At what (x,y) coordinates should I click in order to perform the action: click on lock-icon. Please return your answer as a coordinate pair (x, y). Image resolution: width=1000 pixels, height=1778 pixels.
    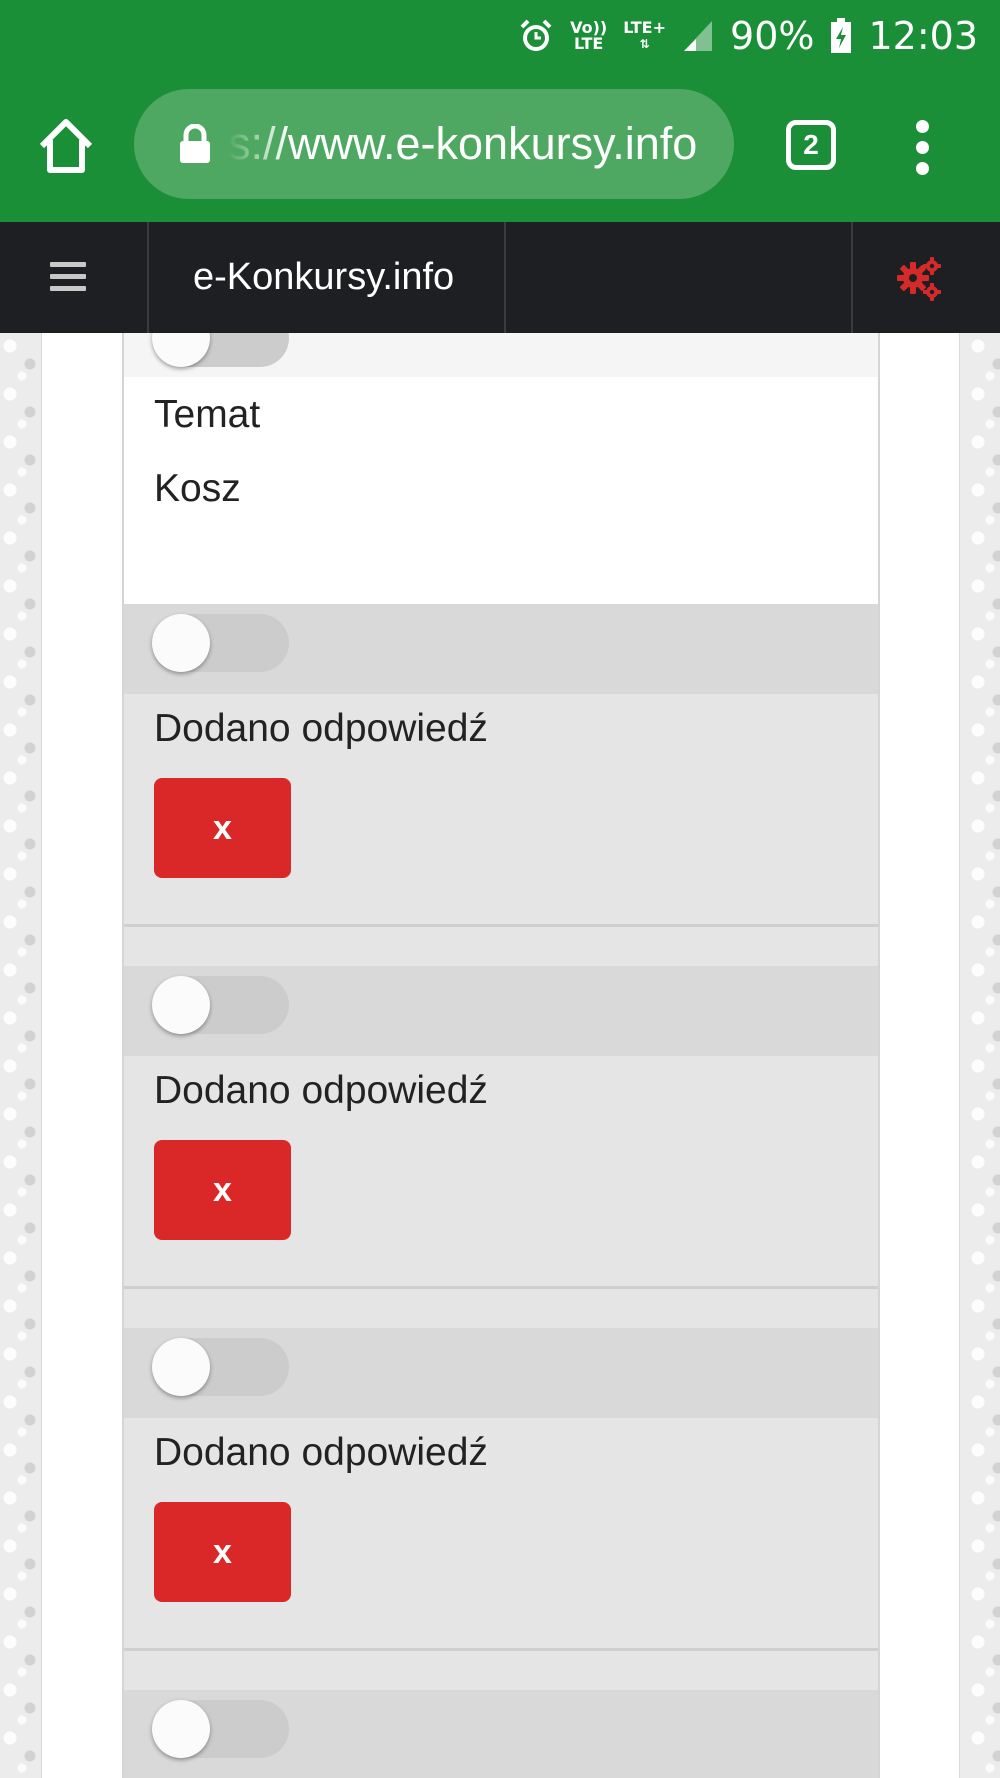
    Looking at the image, I should click on (195, 143).